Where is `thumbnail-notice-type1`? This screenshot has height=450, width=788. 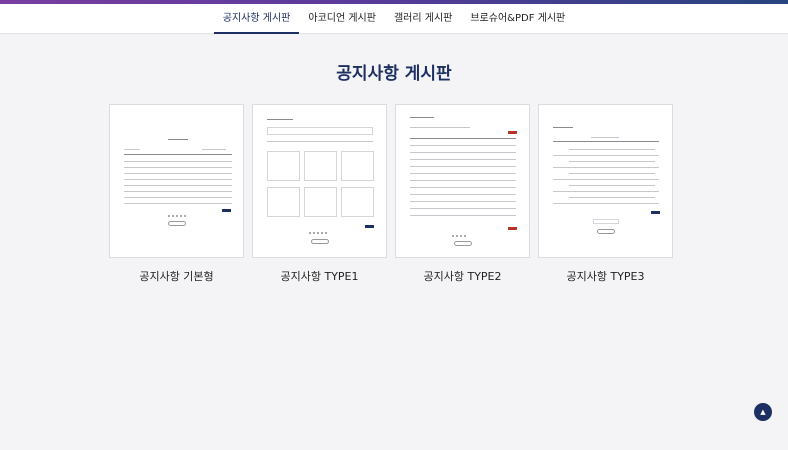 thumbnail-notice-type1 is located at coordinates (319, 181).